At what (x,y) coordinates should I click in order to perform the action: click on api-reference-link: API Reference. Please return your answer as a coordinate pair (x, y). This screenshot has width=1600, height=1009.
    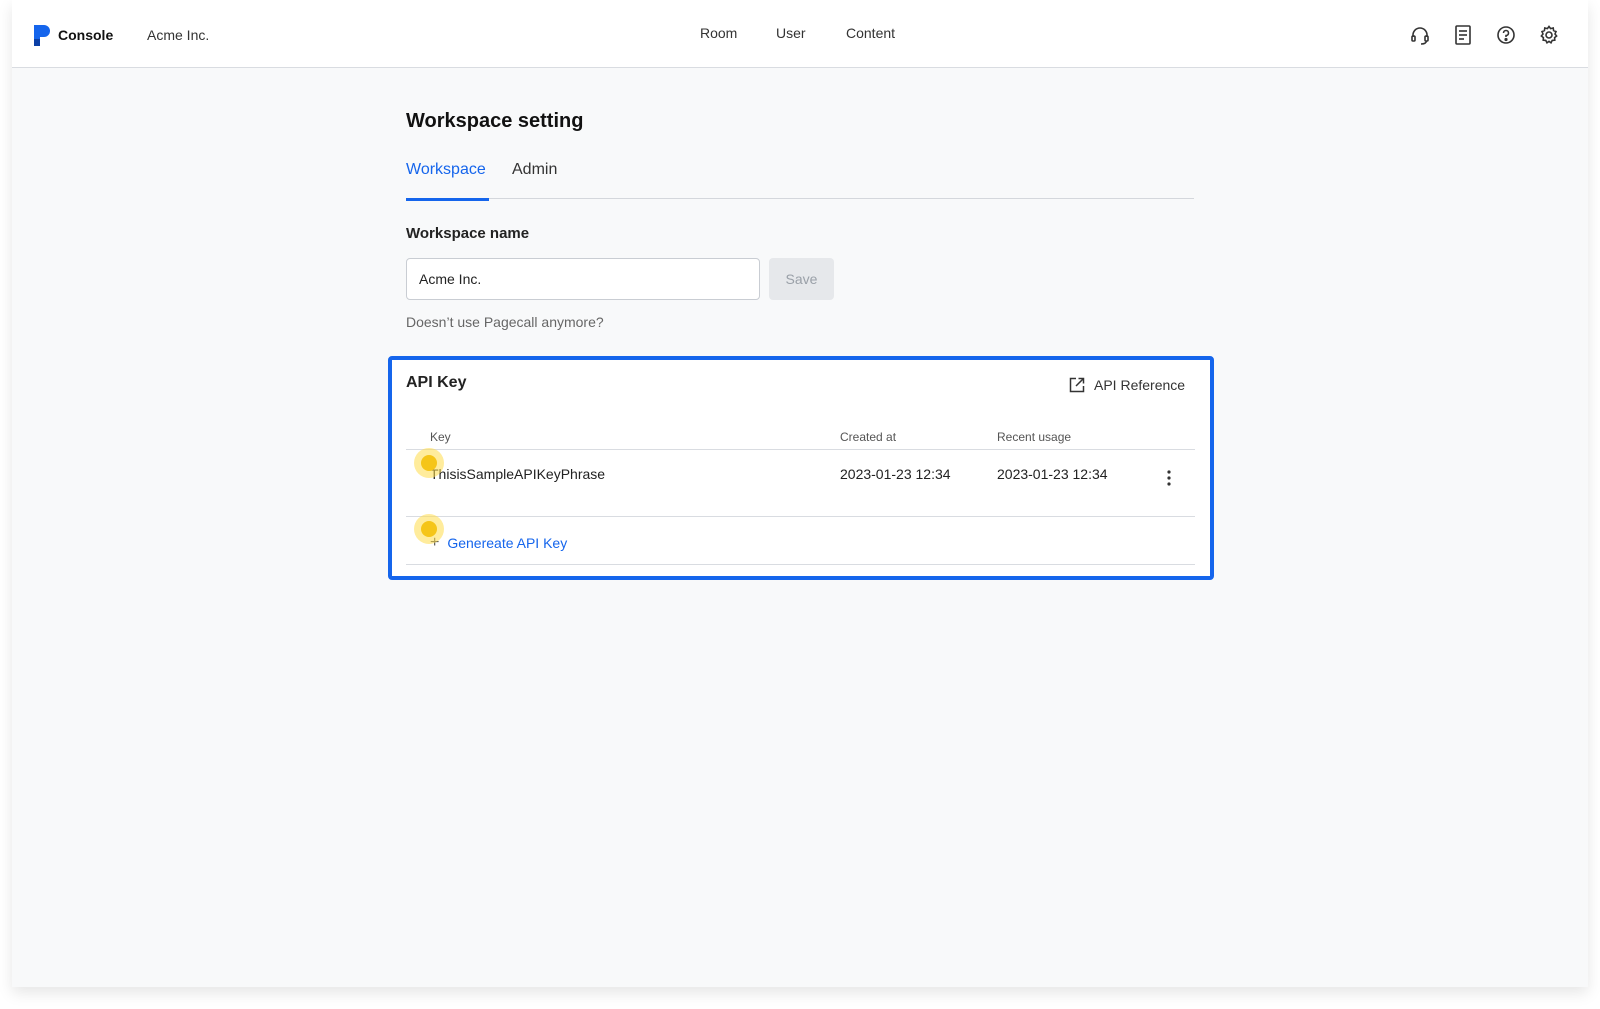
    Looking at the image, I should click on (1126, 385).